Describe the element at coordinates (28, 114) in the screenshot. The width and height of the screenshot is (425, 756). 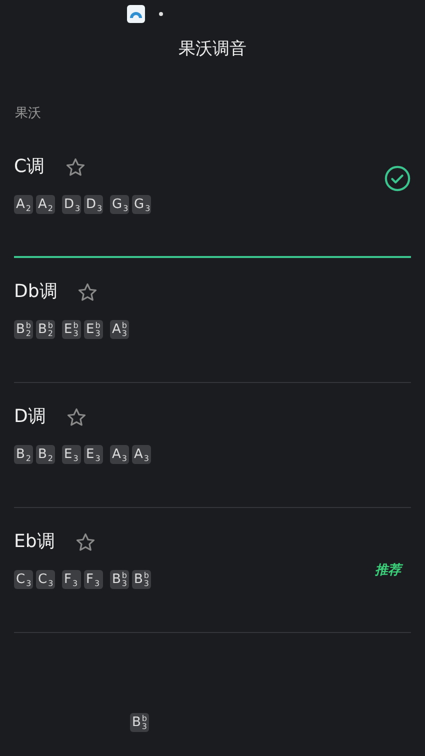
I see `section-label: 果沃` at that location.